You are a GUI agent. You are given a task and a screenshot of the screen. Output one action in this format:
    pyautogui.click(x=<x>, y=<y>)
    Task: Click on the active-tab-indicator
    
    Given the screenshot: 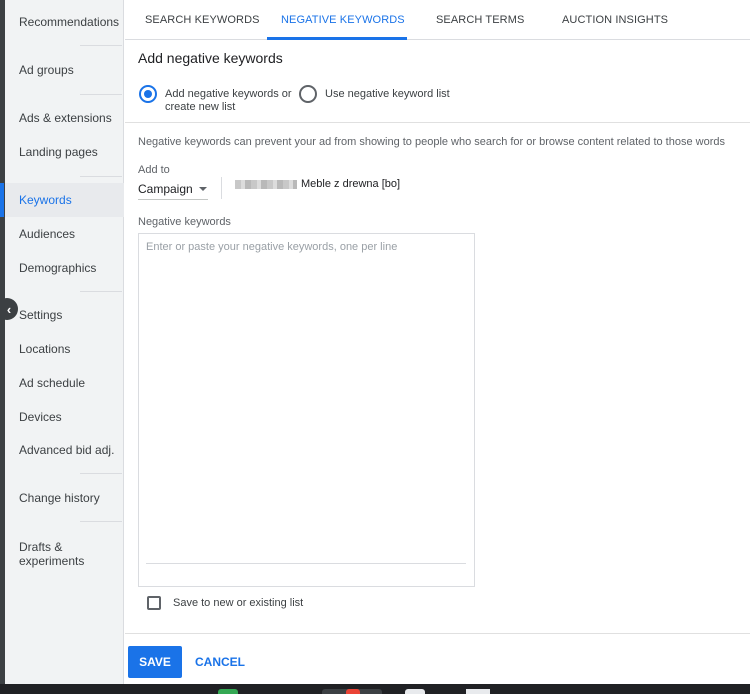 What is the action you would take?
    pyautogui.click(x=337, y=38)
    